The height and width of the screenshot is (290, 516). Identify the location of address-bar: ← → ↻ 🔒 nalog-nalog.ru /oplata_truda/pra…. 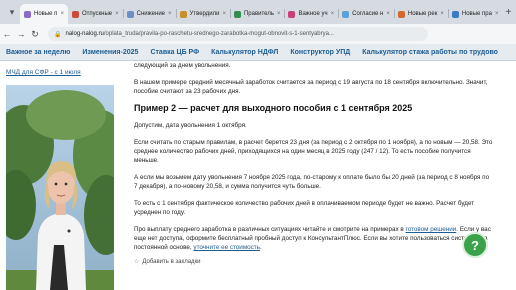
(258, 34).